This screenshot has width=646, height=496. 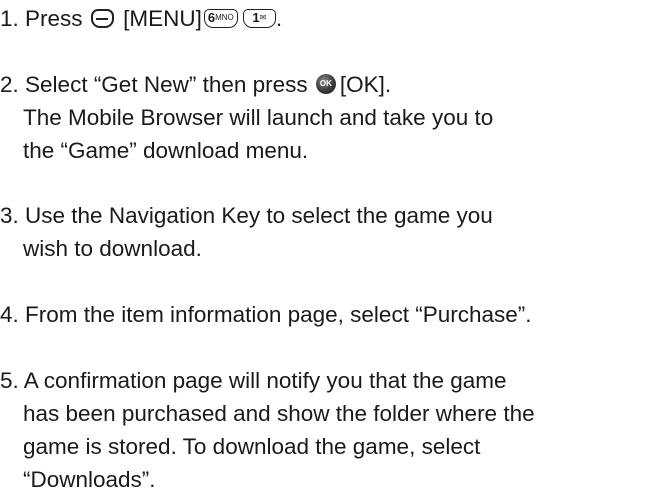 What do you see at coordinates (224, 17) in the screenshot?
I see `key-6-letters: MNO` at bounding box center [224, 17].